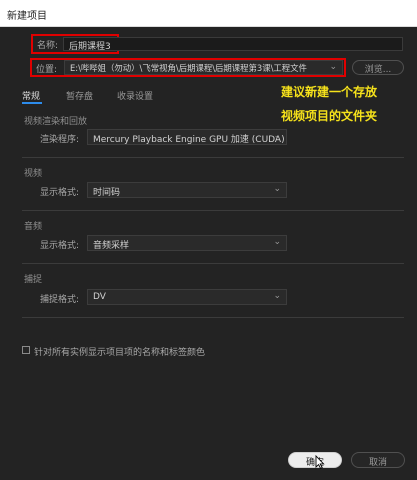 This screenshot has width=417, height=480. Describe the element at coordinates (27, 16) in the screenshot. I see `window-title: 新建项目` at that location.